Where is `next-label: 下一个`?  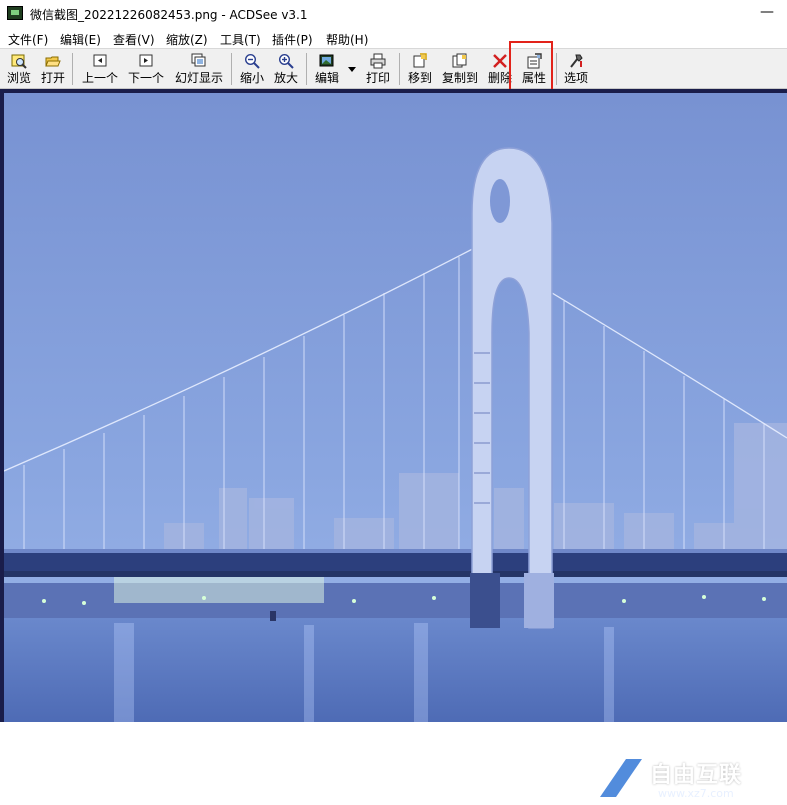
next-label: 下一个 is located at coordinates (145, 78).